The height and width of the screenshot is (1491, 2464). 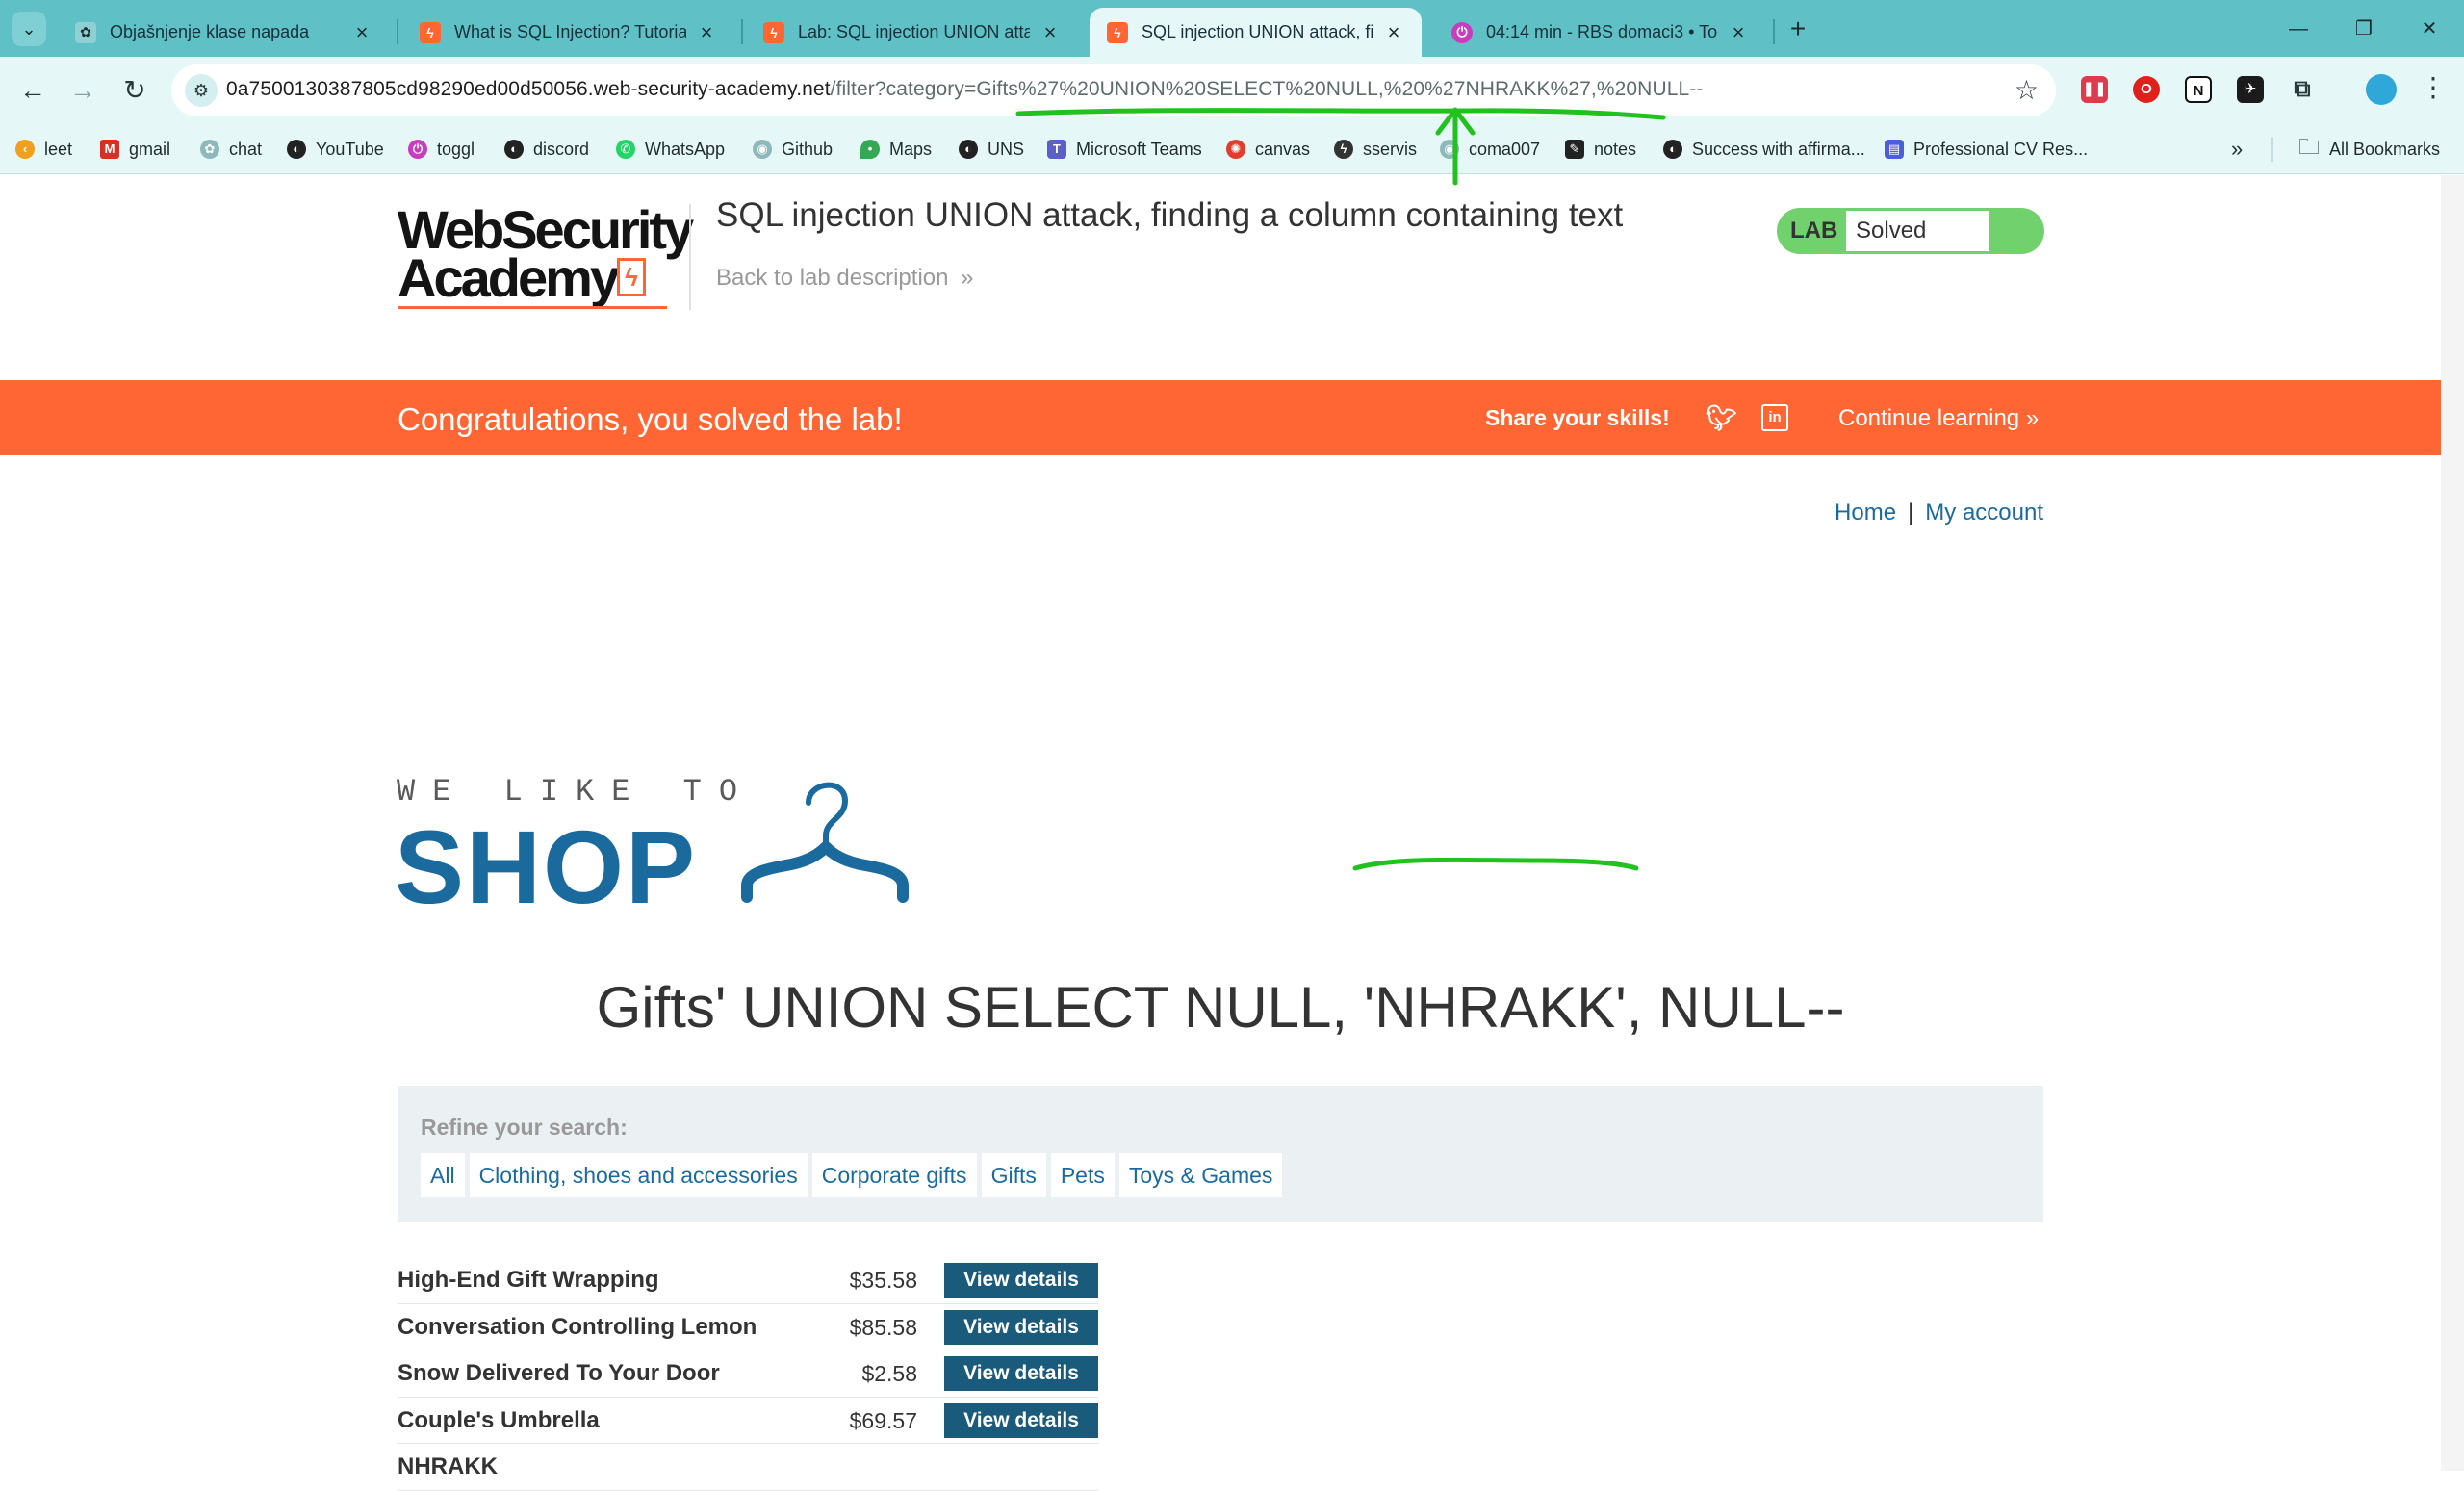 What do you see at coordinates (2381, 89) in the screenshot?
I see `profile-avatar` at bounding box center [2381, 89].